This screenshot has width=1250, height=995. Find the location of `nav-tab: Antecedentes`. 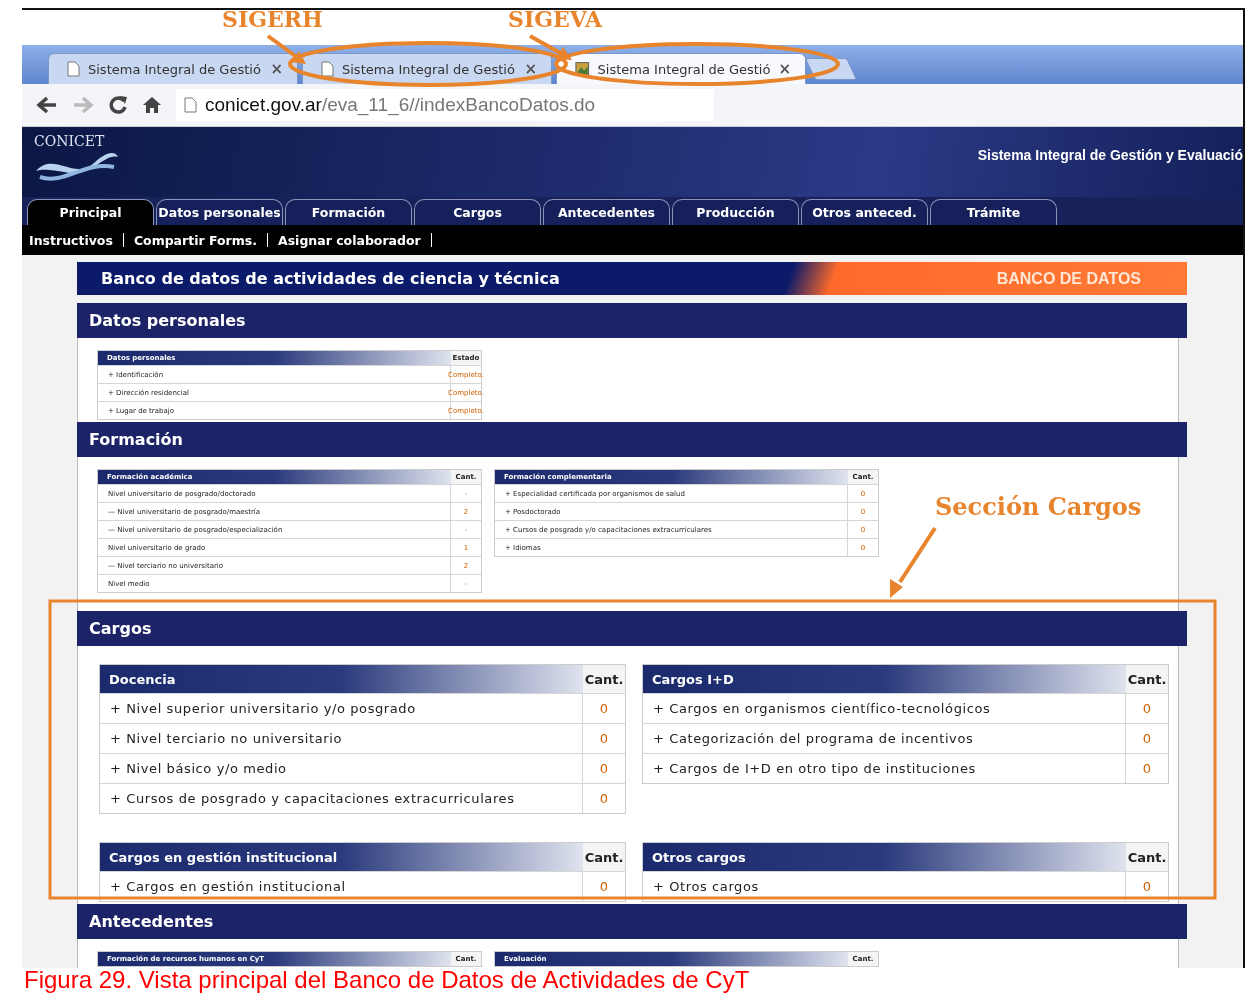

nav-tab: Antecedentes is located at coordinates (606, 212).